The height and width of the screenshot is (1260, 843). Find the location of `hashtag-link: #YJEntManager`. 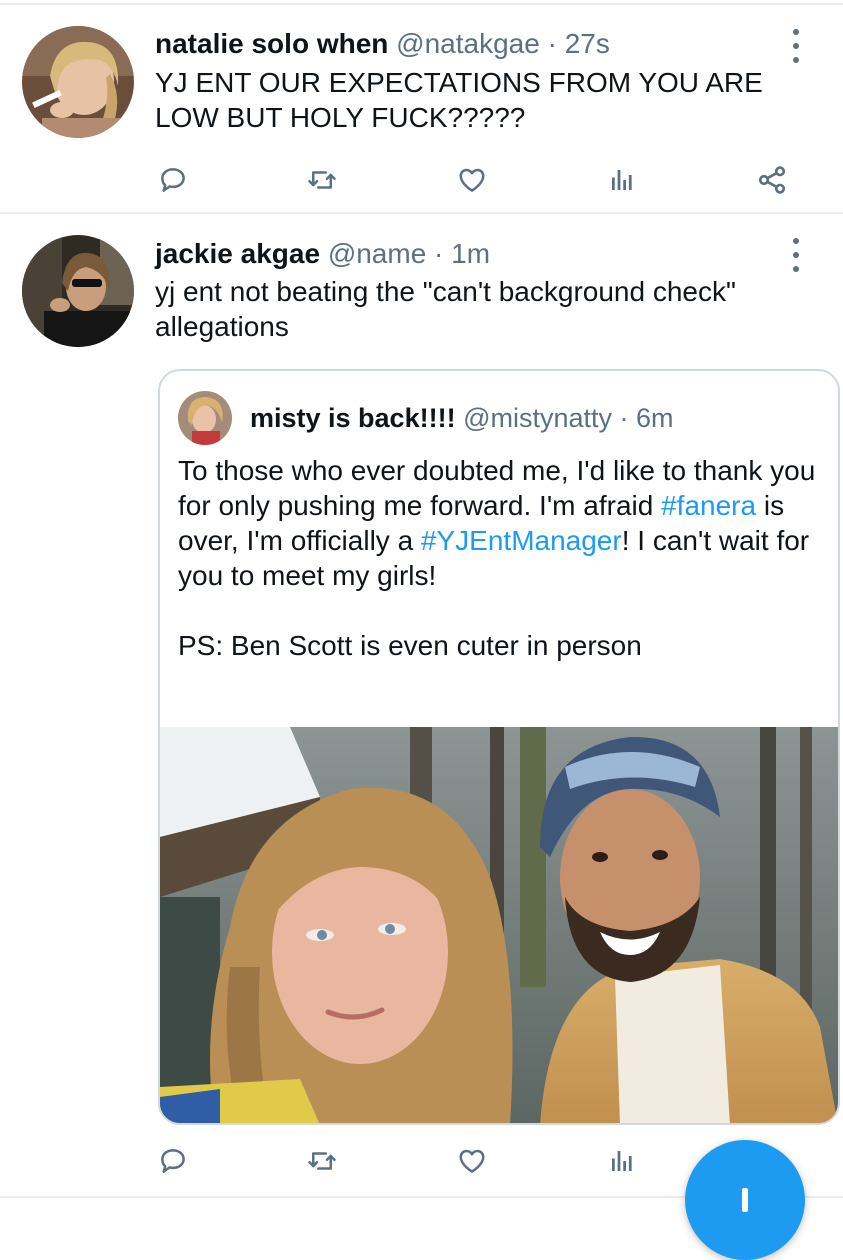

hashtag-link: #YJEntManager is located at coordinates (521, 540).